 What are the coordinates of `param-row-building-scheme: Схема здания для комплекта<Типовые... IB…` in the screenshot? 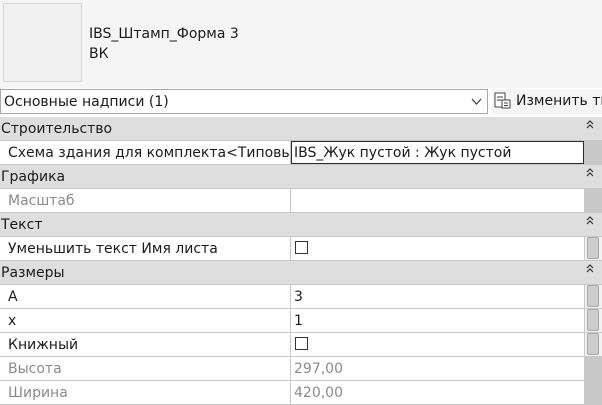 It's located at (301, 152).